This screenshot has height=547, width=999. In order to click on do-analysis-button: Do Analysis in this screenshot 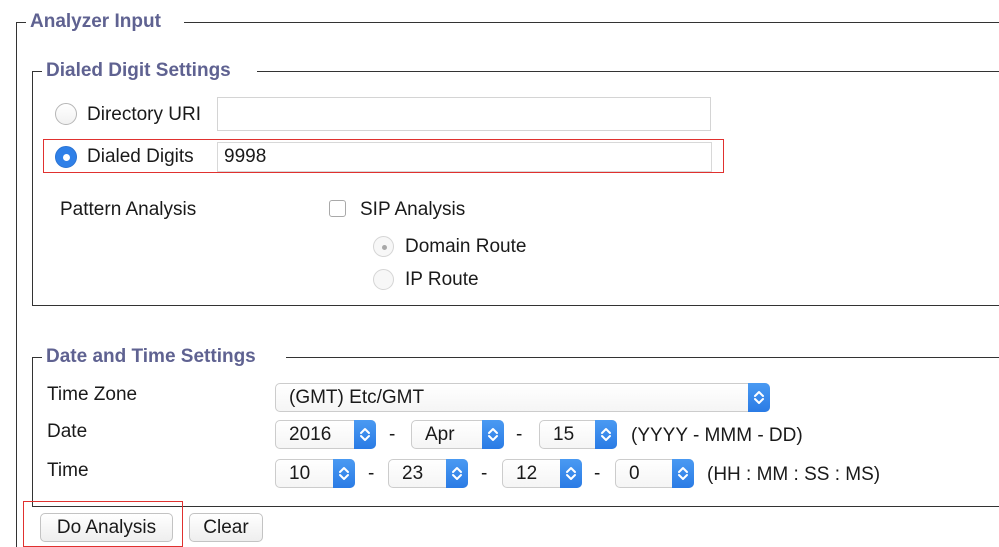, I will do `click(106, 527)`.